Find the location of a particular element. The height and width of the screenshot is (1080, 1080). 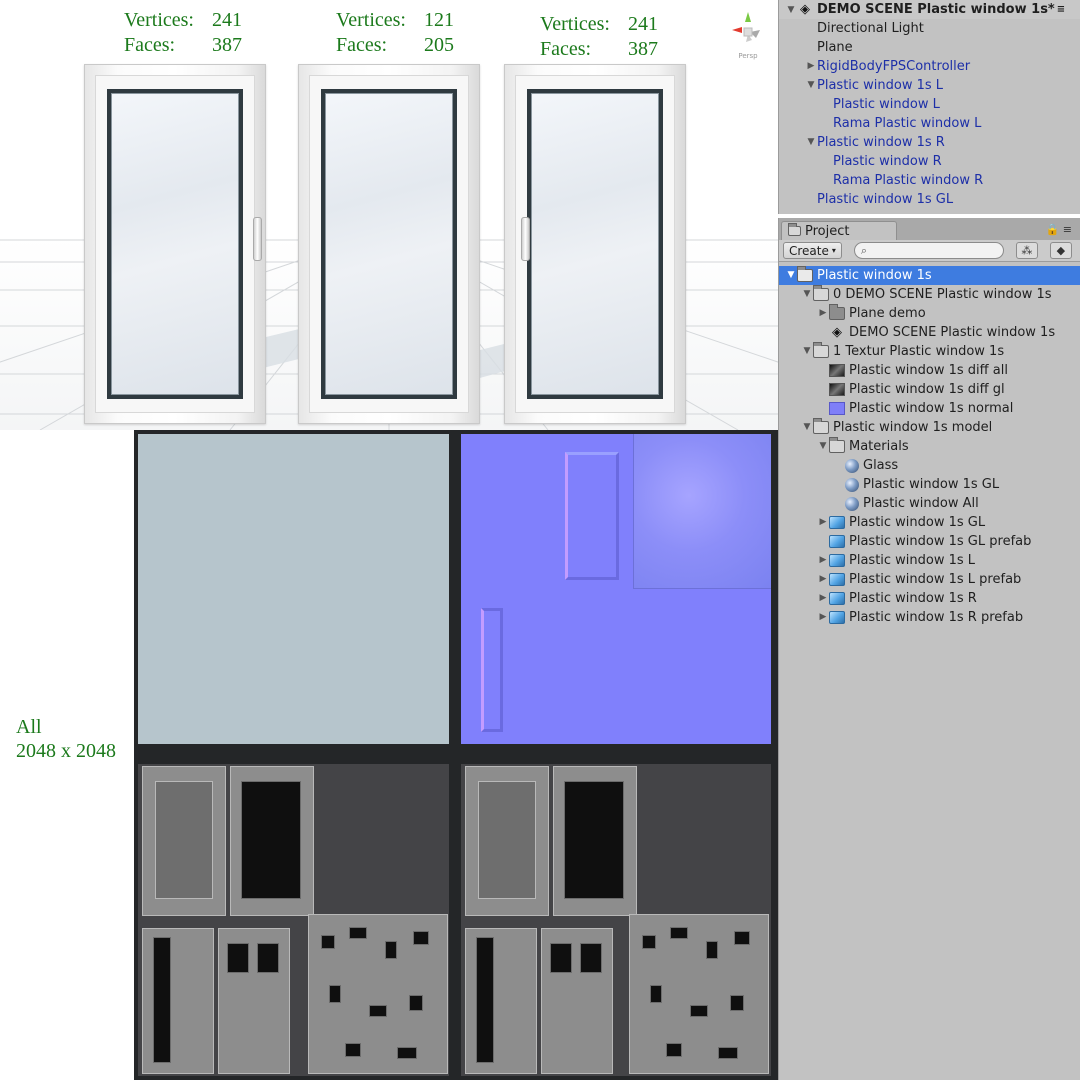

project-tab-strip: Project 🔒 ≡ is located at coordinates (929, 229).